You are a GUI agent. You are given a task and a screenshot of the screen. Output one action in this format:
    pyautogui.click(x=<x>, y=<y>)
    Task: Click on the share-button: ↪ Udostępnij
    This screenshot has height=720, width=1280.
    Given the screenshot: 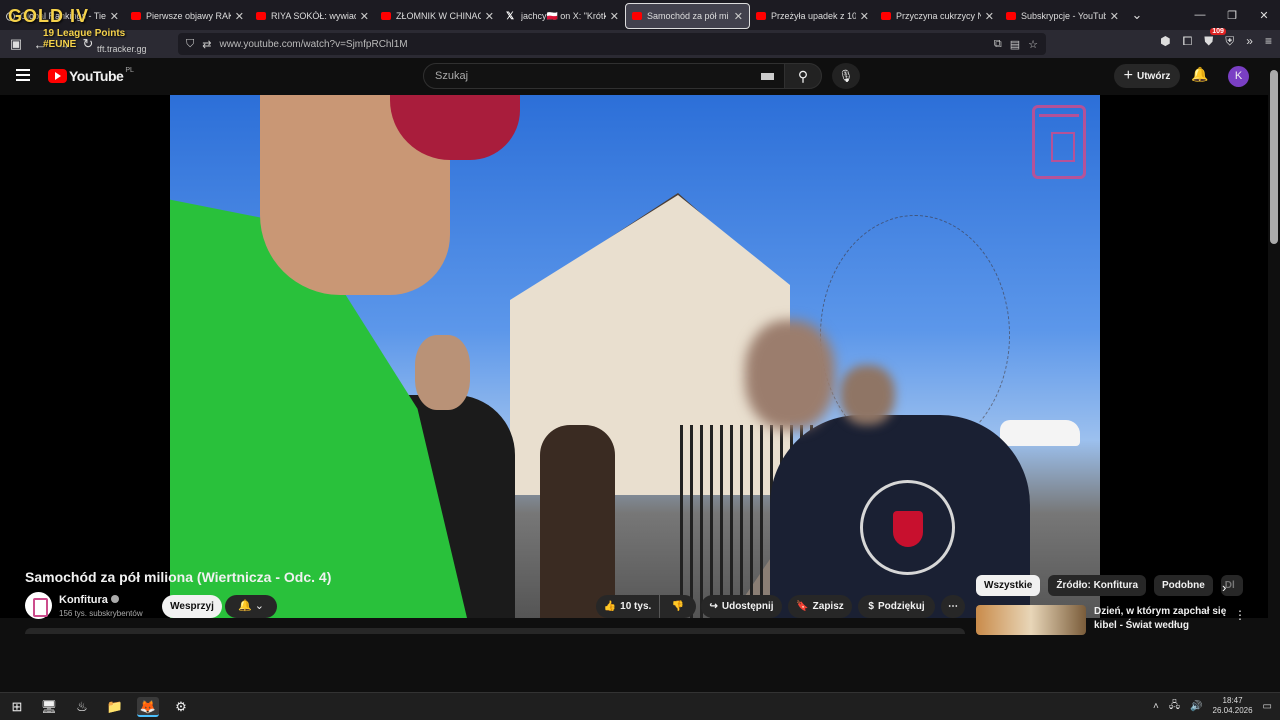 What is the action you would take?
    pyautogui.click(x=741, y=606)
    